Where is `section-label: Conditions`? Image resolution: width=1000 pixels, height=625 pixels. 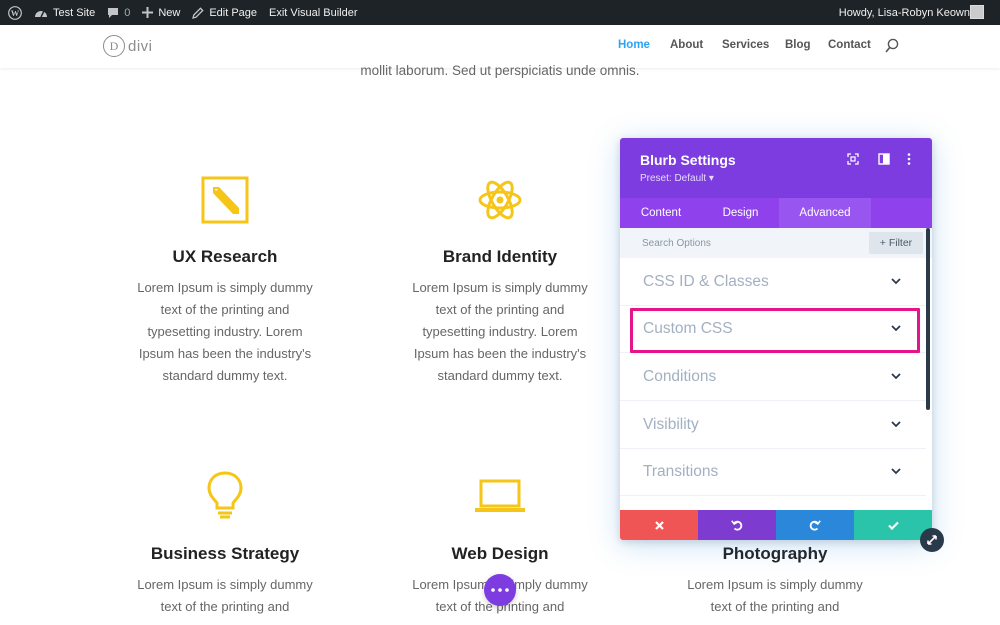
section-label: Conditions is located at coordinates (680, 376).